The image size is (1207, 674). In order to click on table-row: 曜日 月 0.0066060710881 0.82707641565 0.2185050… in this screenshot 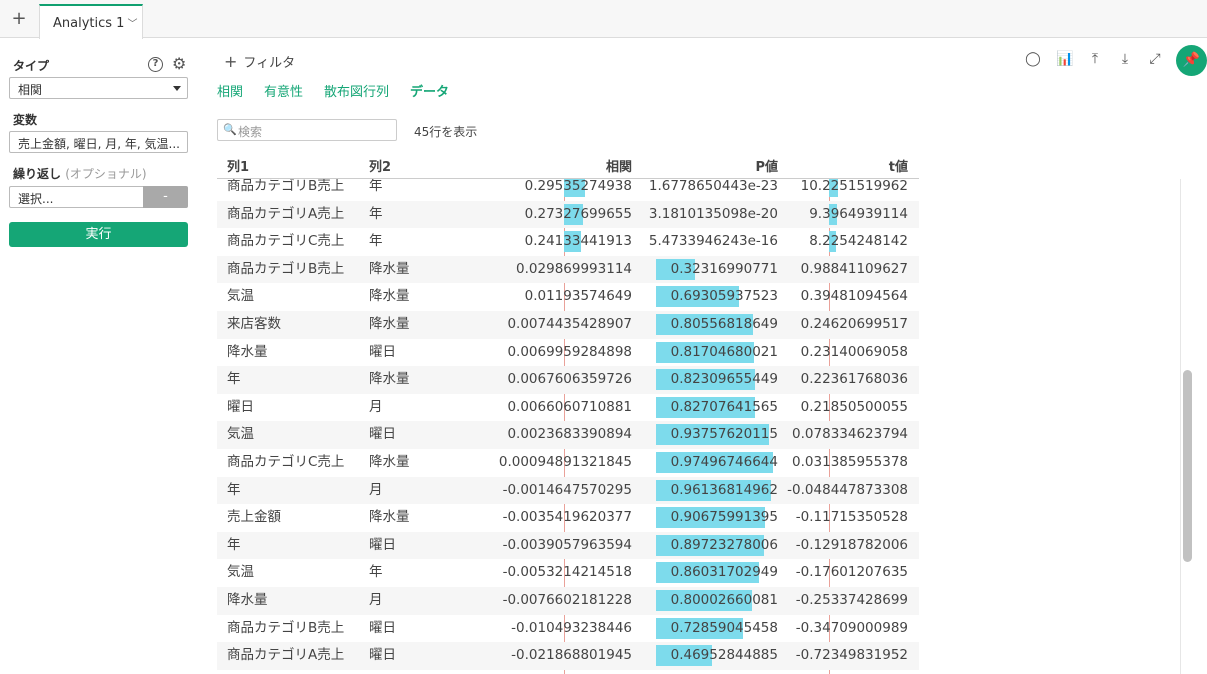, I will do `click(568, 408)`.